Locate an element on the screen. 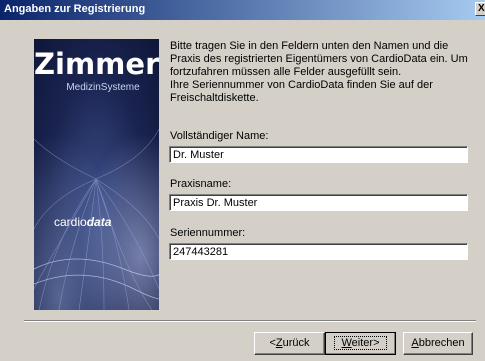 The width and height of the screenshot is (485, 361). practice-label: Praxisname: is located at coordinates (201, 184).